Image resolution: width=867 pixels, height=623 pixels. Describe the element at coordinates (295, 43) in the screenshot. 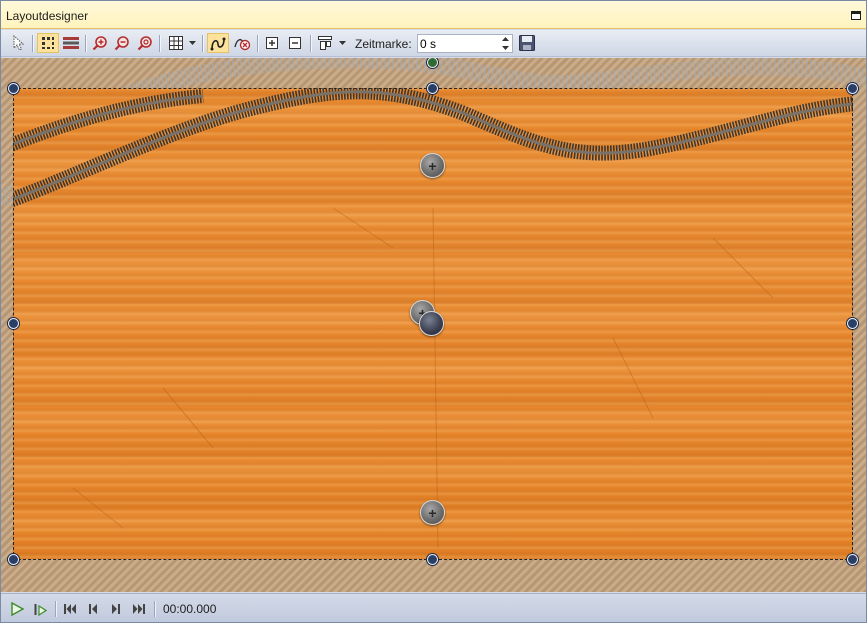

I see `remove-point-icon` at that location.